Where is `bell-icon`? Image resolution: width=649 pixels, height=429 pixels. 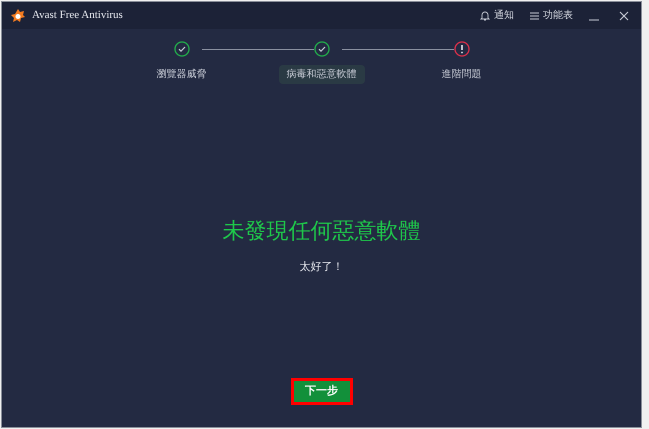 bell-icon is located at coordinates (485, 15).